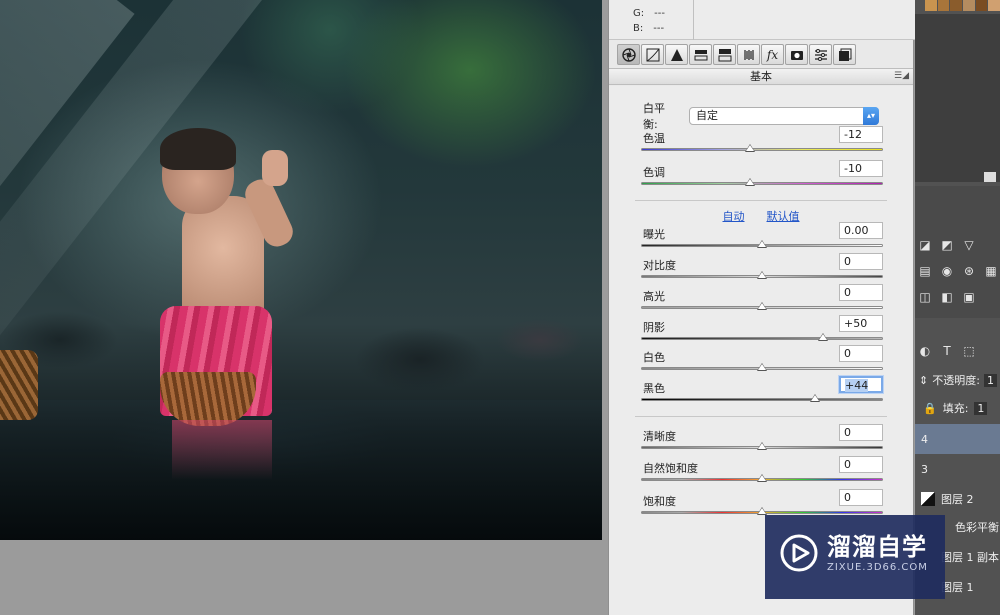 The image size is (1000, 615). I want to click on saturation-thumb, so click(762, 511).